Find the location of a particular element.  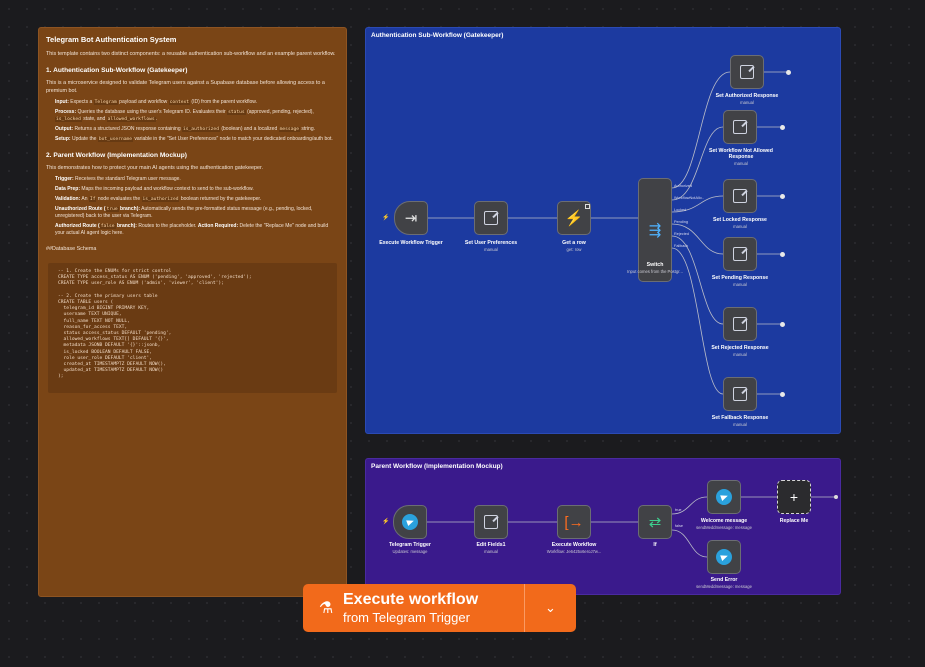

execute-button-text: Execute workflow from Telegram Trigger is located at coordinates (410, 608).